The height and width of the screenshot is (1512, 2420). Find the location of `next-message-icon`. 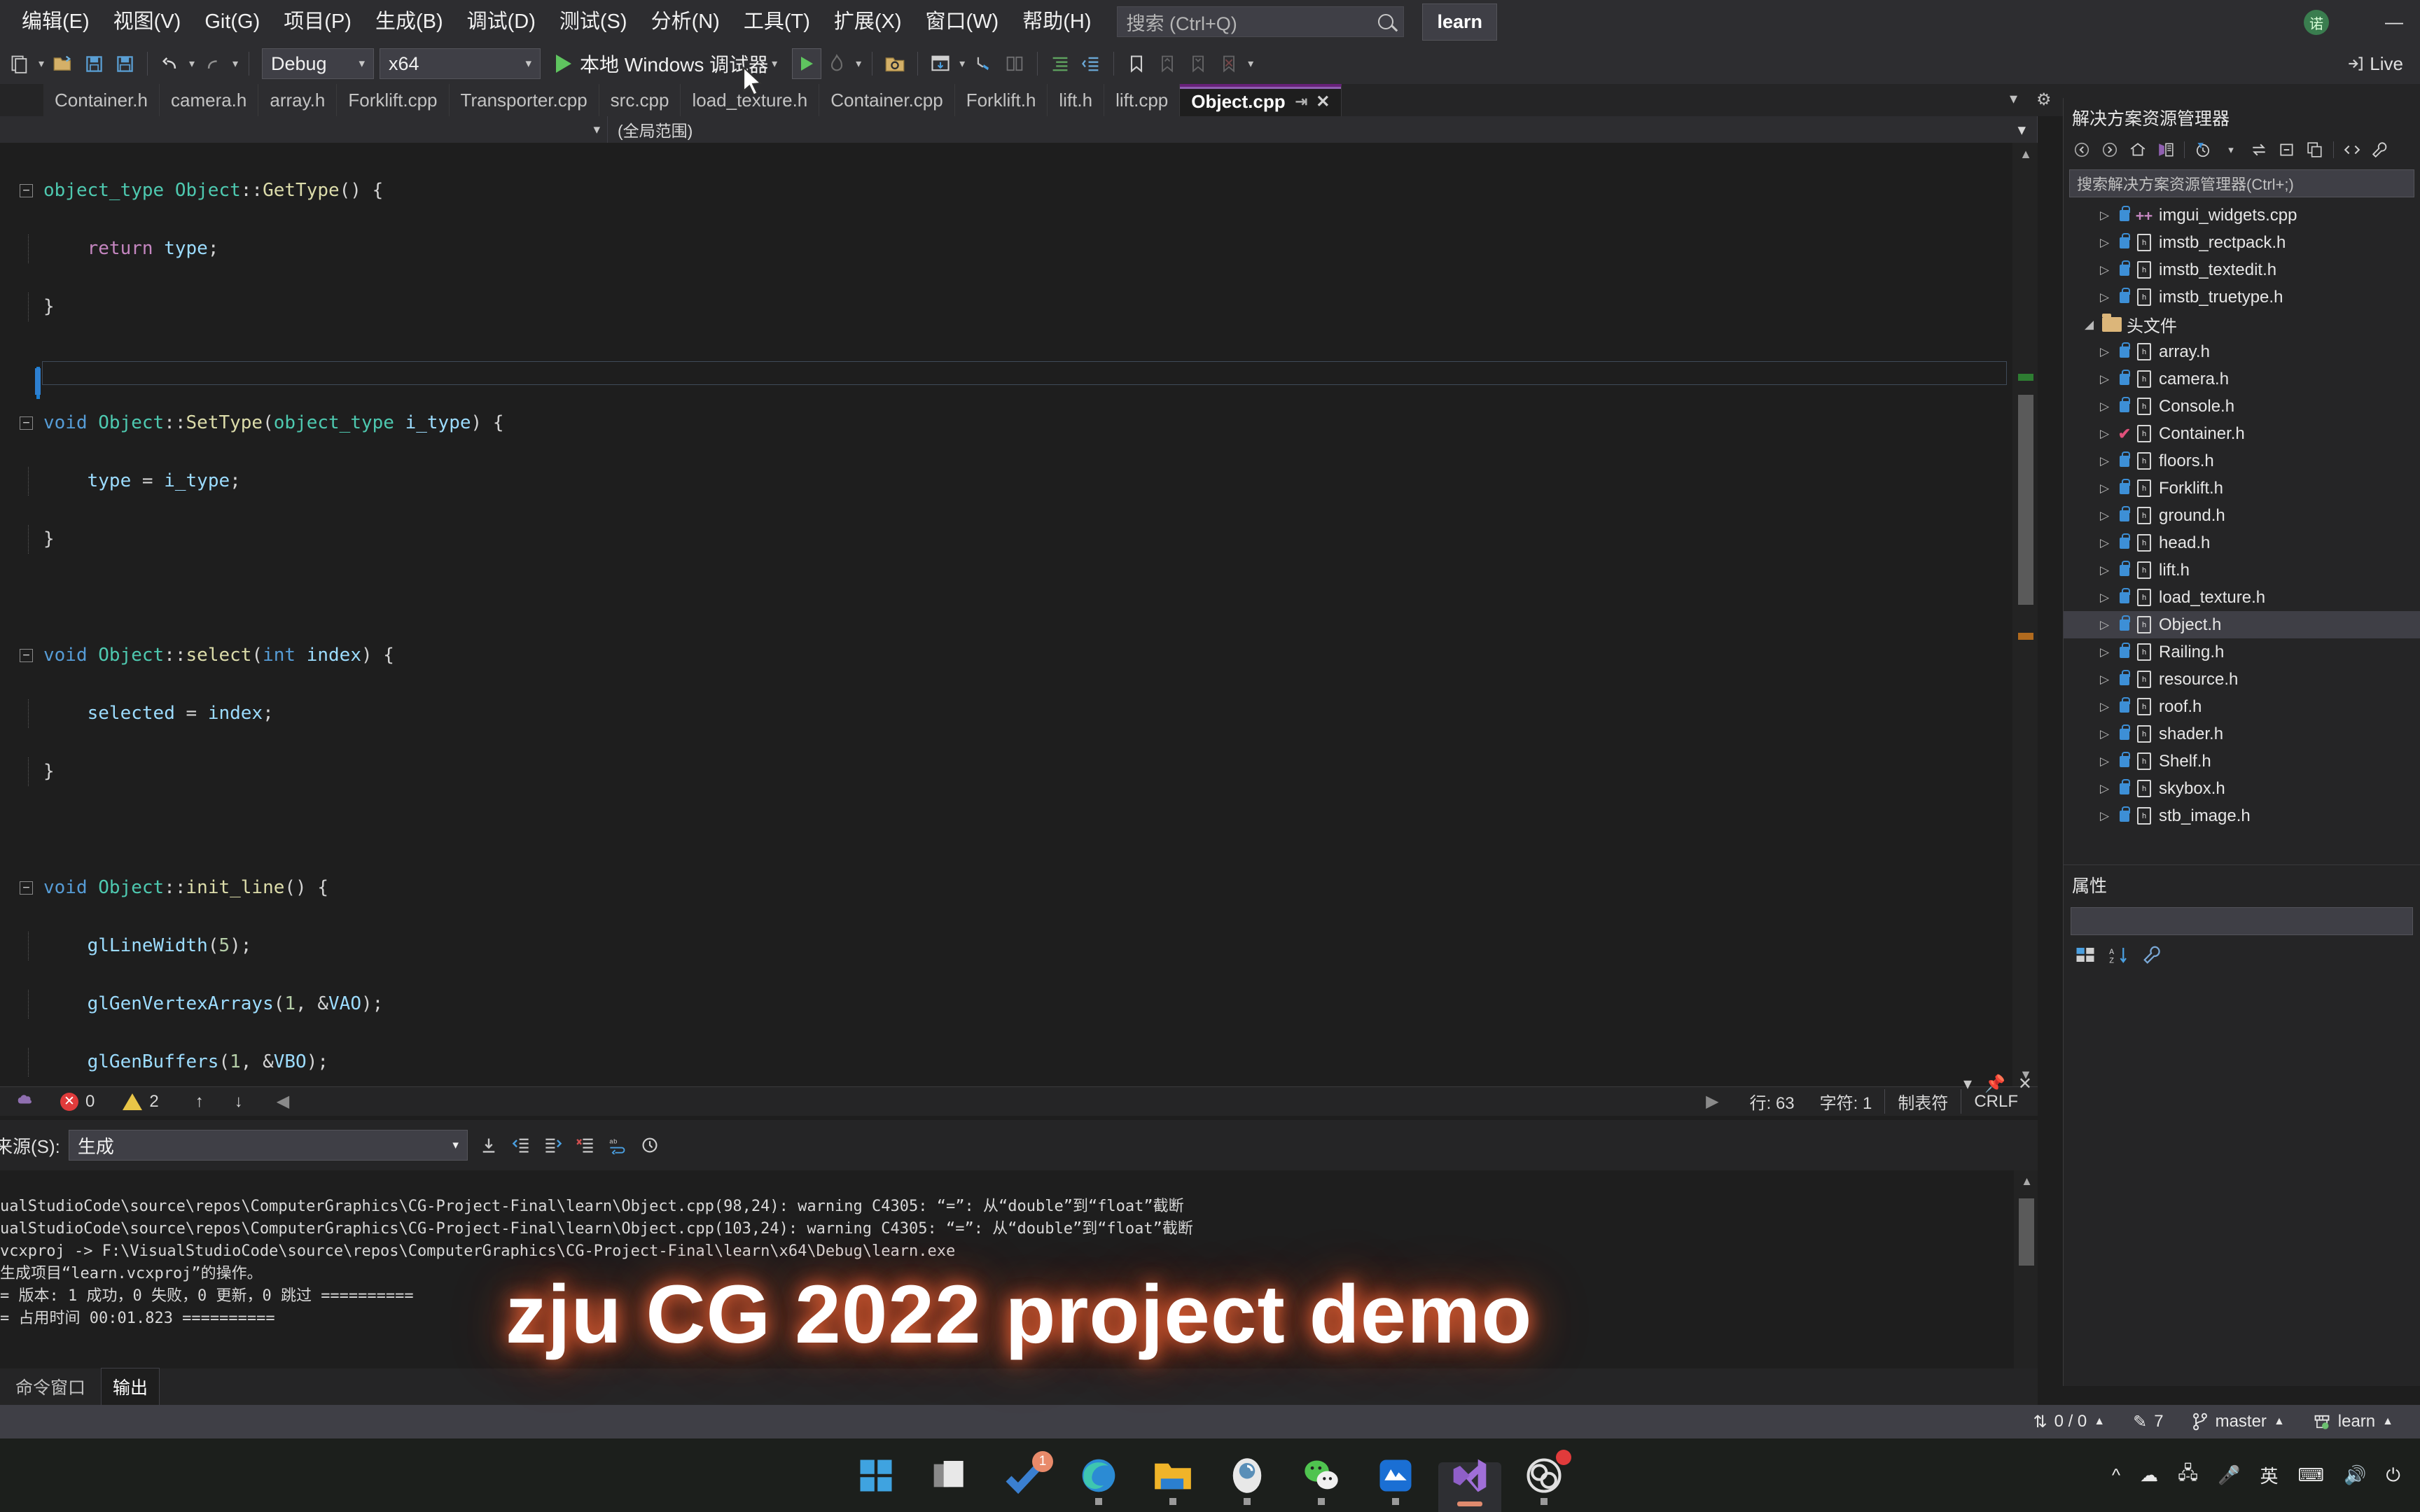

next-message-icon is located at coordinates (553, 1145).